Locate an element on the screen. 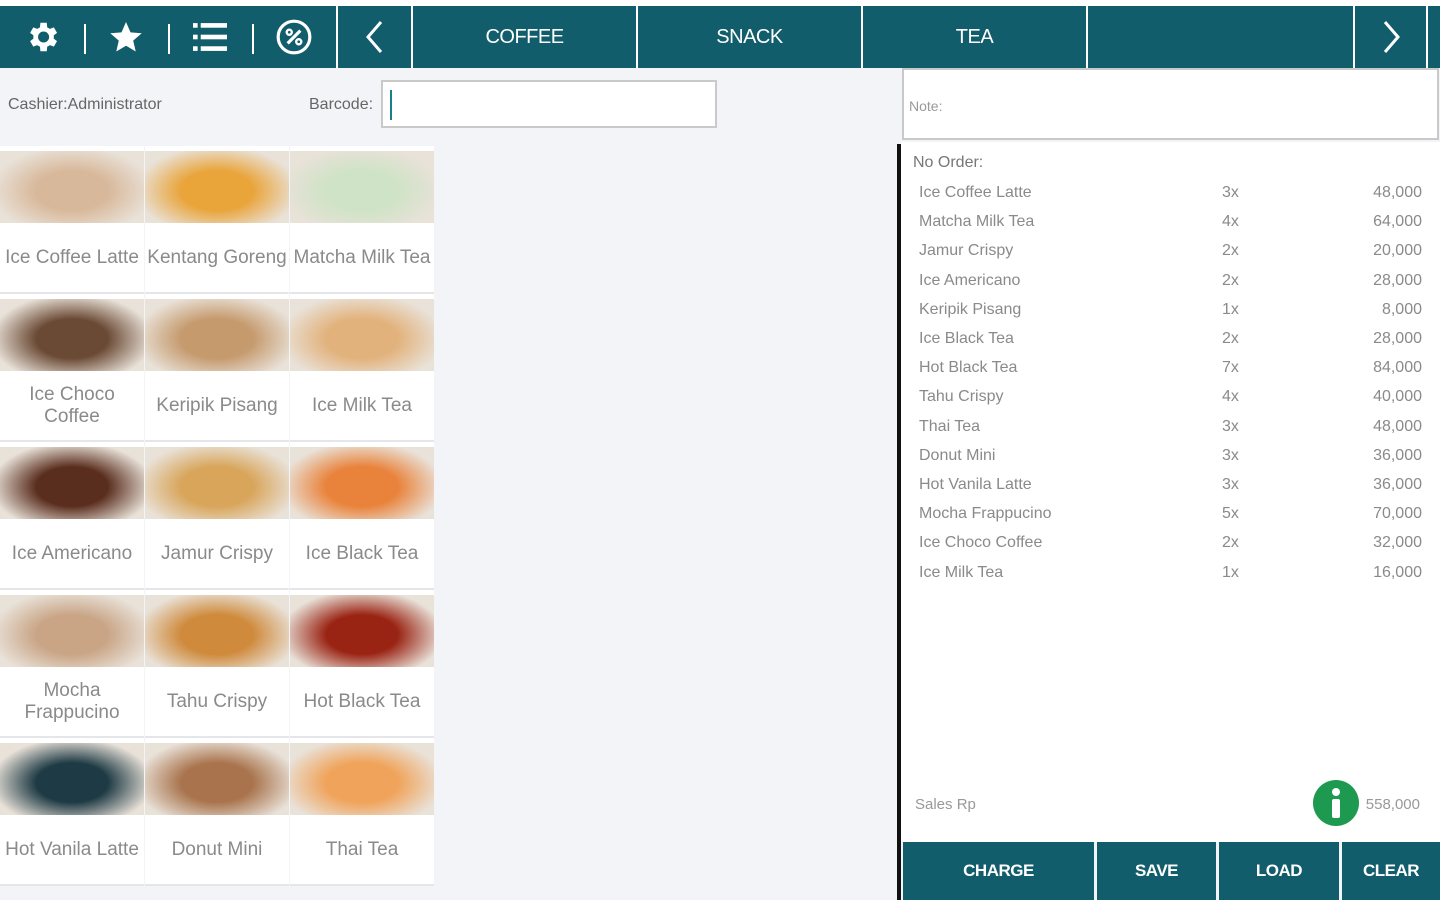 The height and width of the screenshot is (900, 1440). product-name: Ice Choco Coffee is located at coordinates (72, 405).